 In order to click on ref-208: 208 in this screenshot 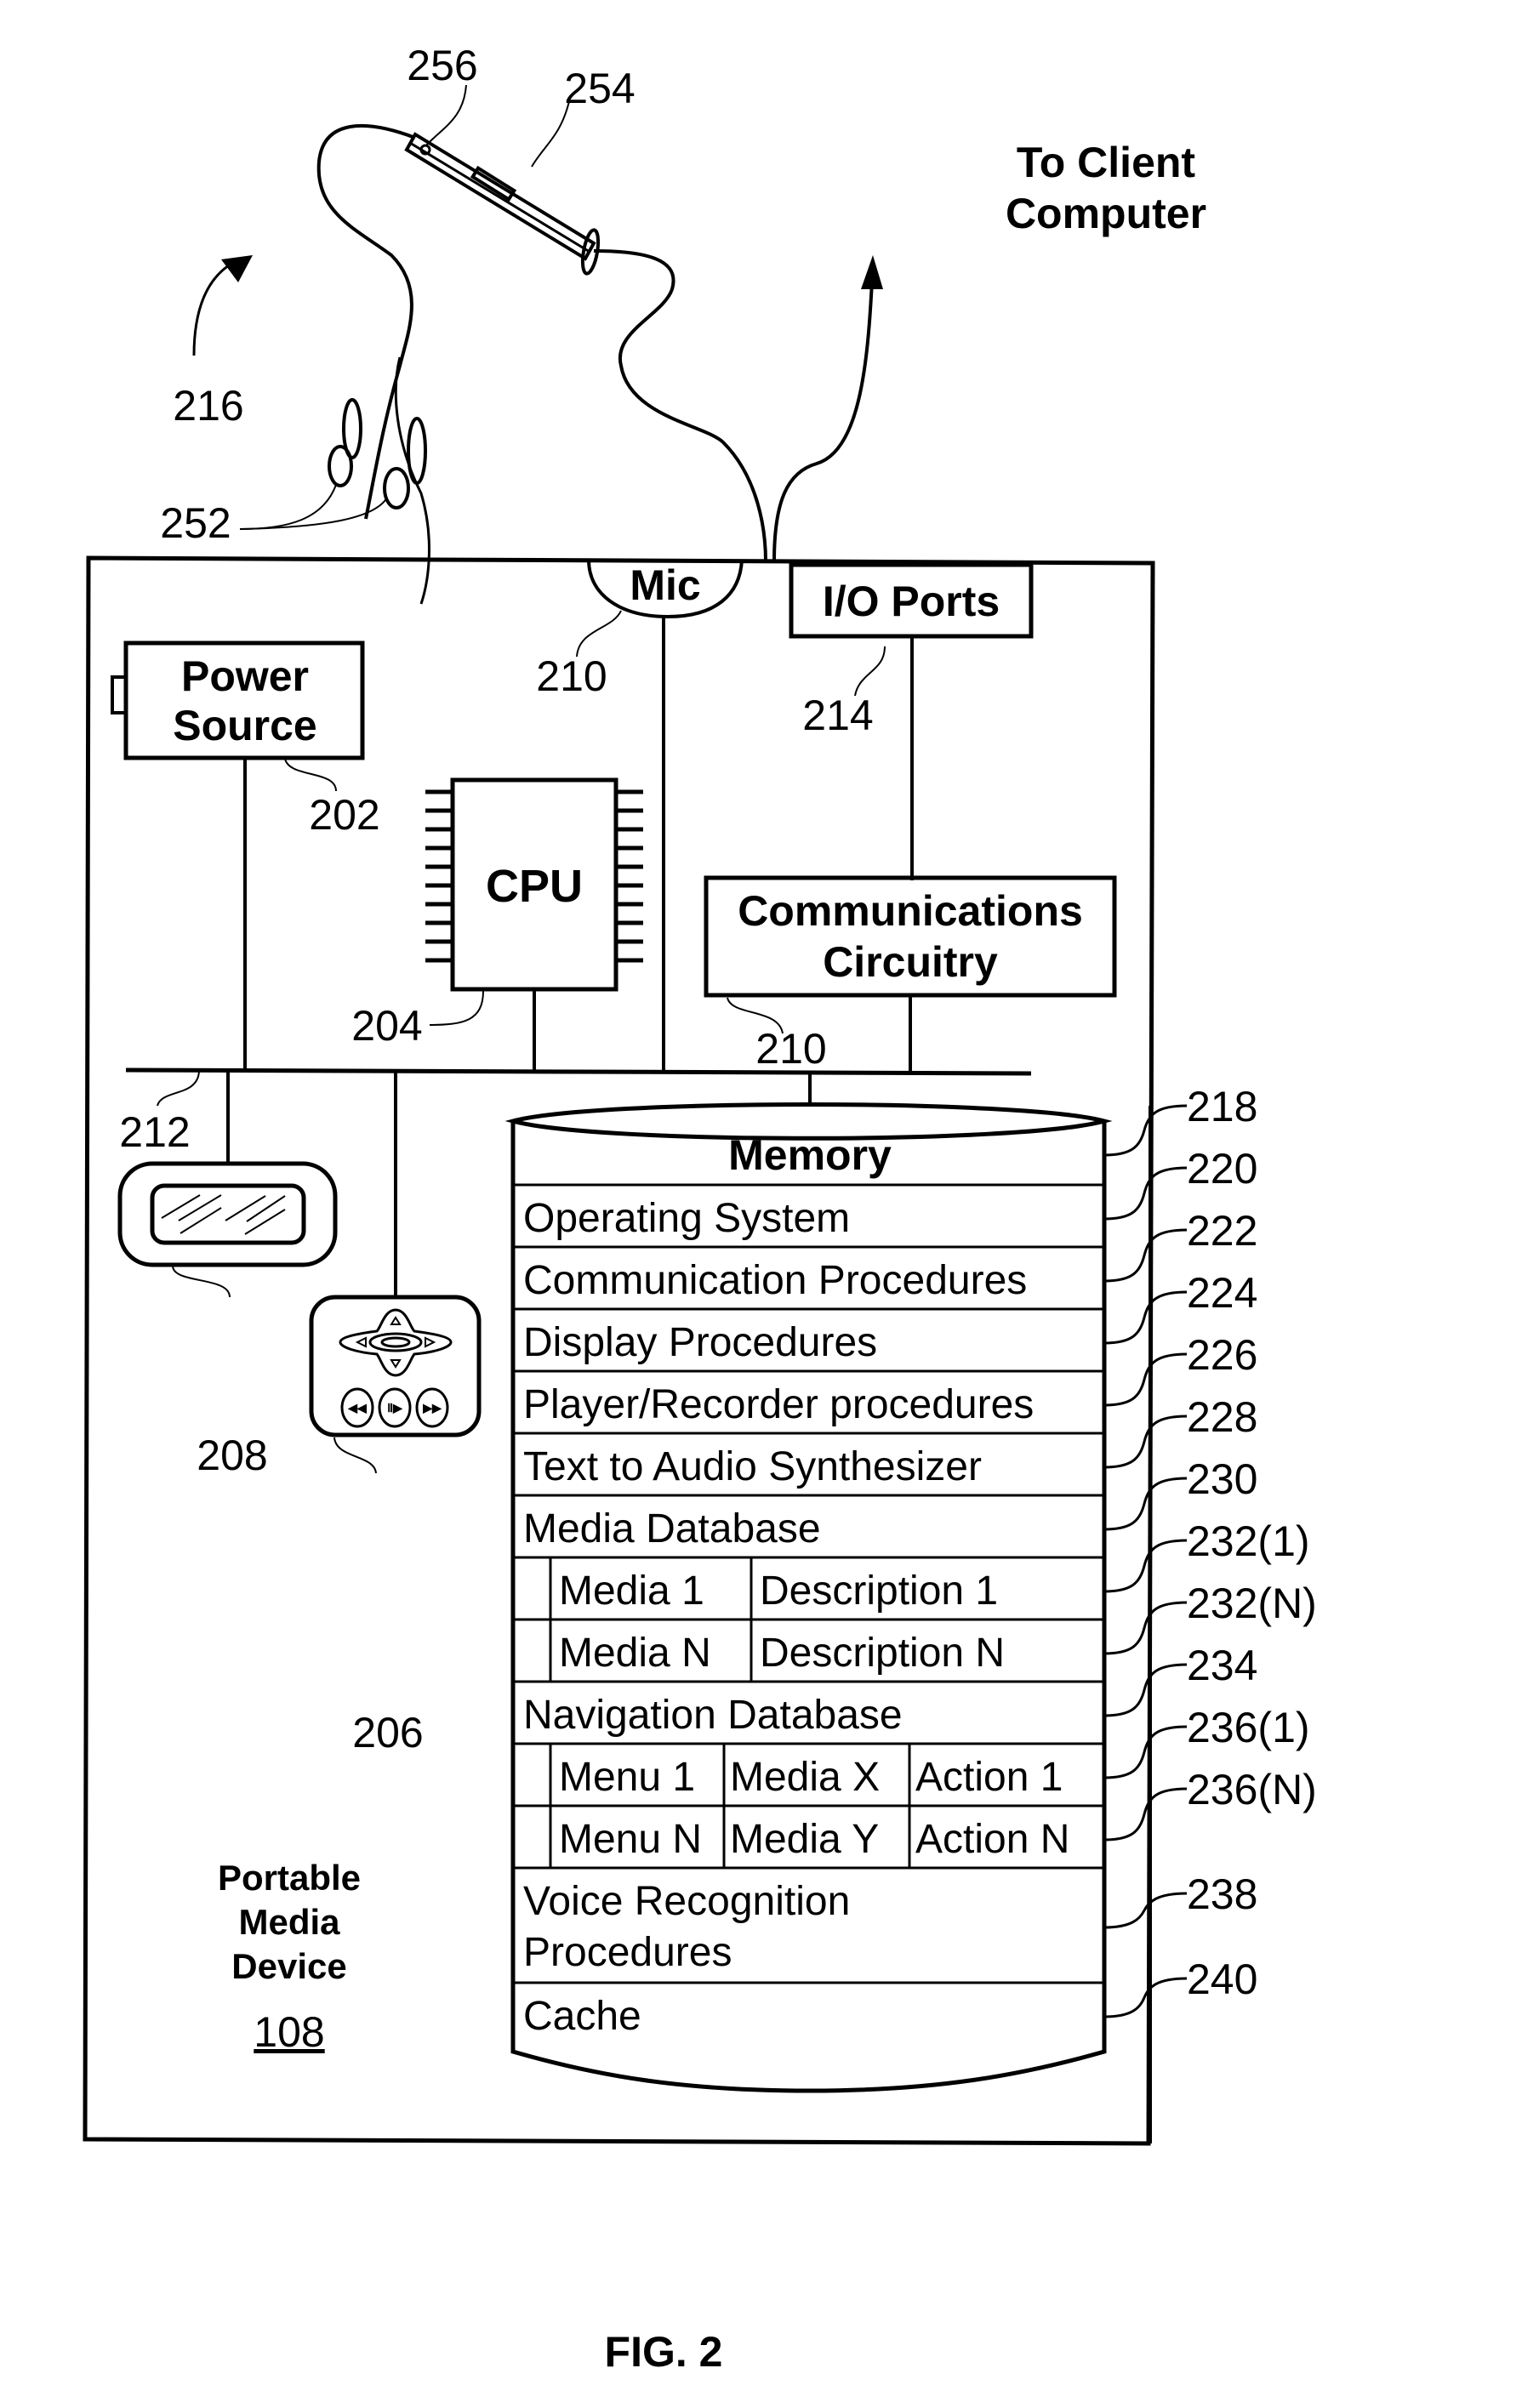, I will do `click(232, 1455)`.